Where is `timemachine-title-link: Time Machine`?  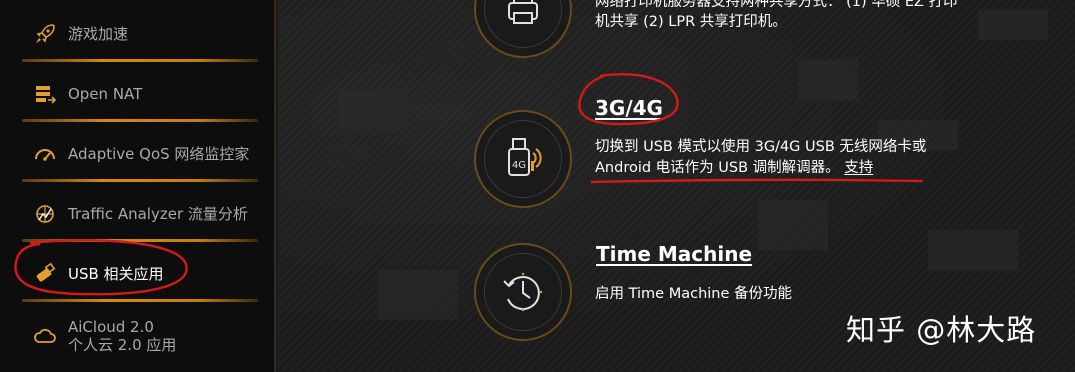 timemachine-title-link: Time Machine is located at coordinates (674, 254).